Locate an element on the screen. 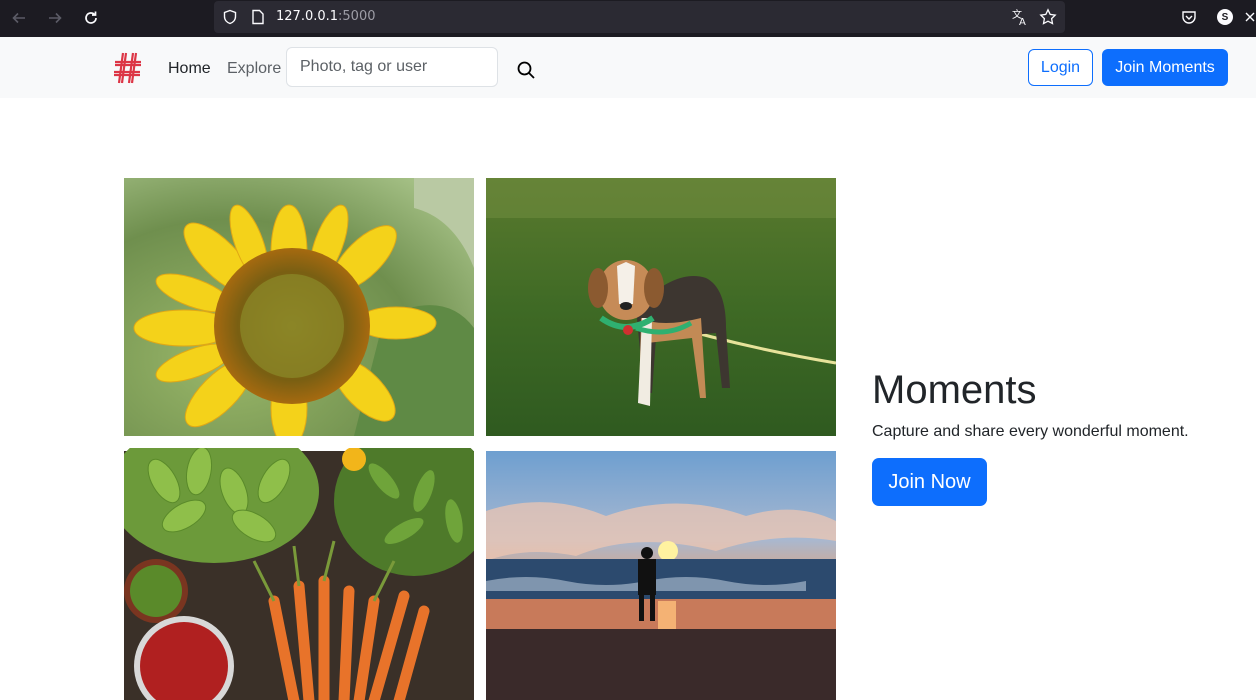 The height and width of the screenshot is (700, 1256). address-bar: 127.0.0.1:5000 文A is located at coordinates (639, 17).